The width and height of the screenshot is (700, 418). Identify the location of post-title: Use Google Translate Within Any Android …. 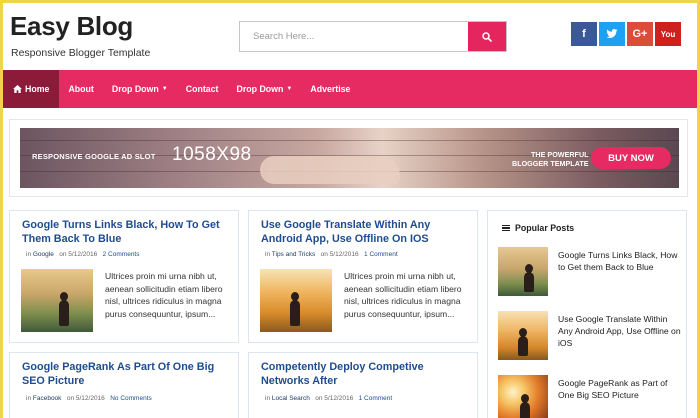
(363, 232).